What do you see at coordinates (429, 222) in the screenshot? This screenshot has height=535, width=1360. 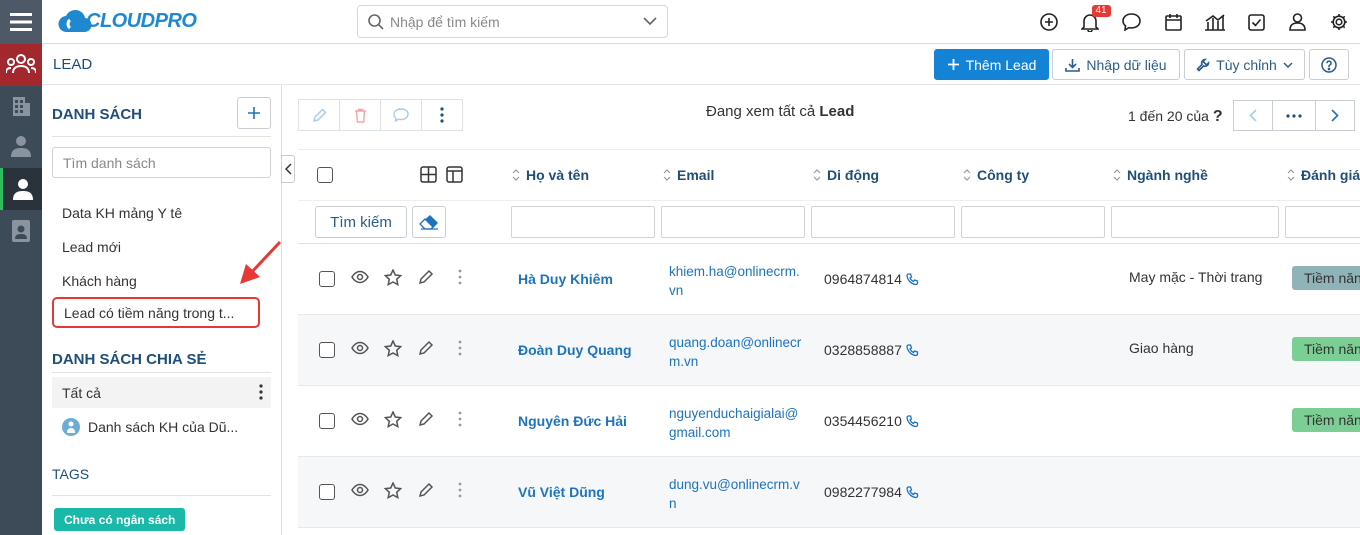 I see `clear-filter-button` at bounding box center [429, 222].